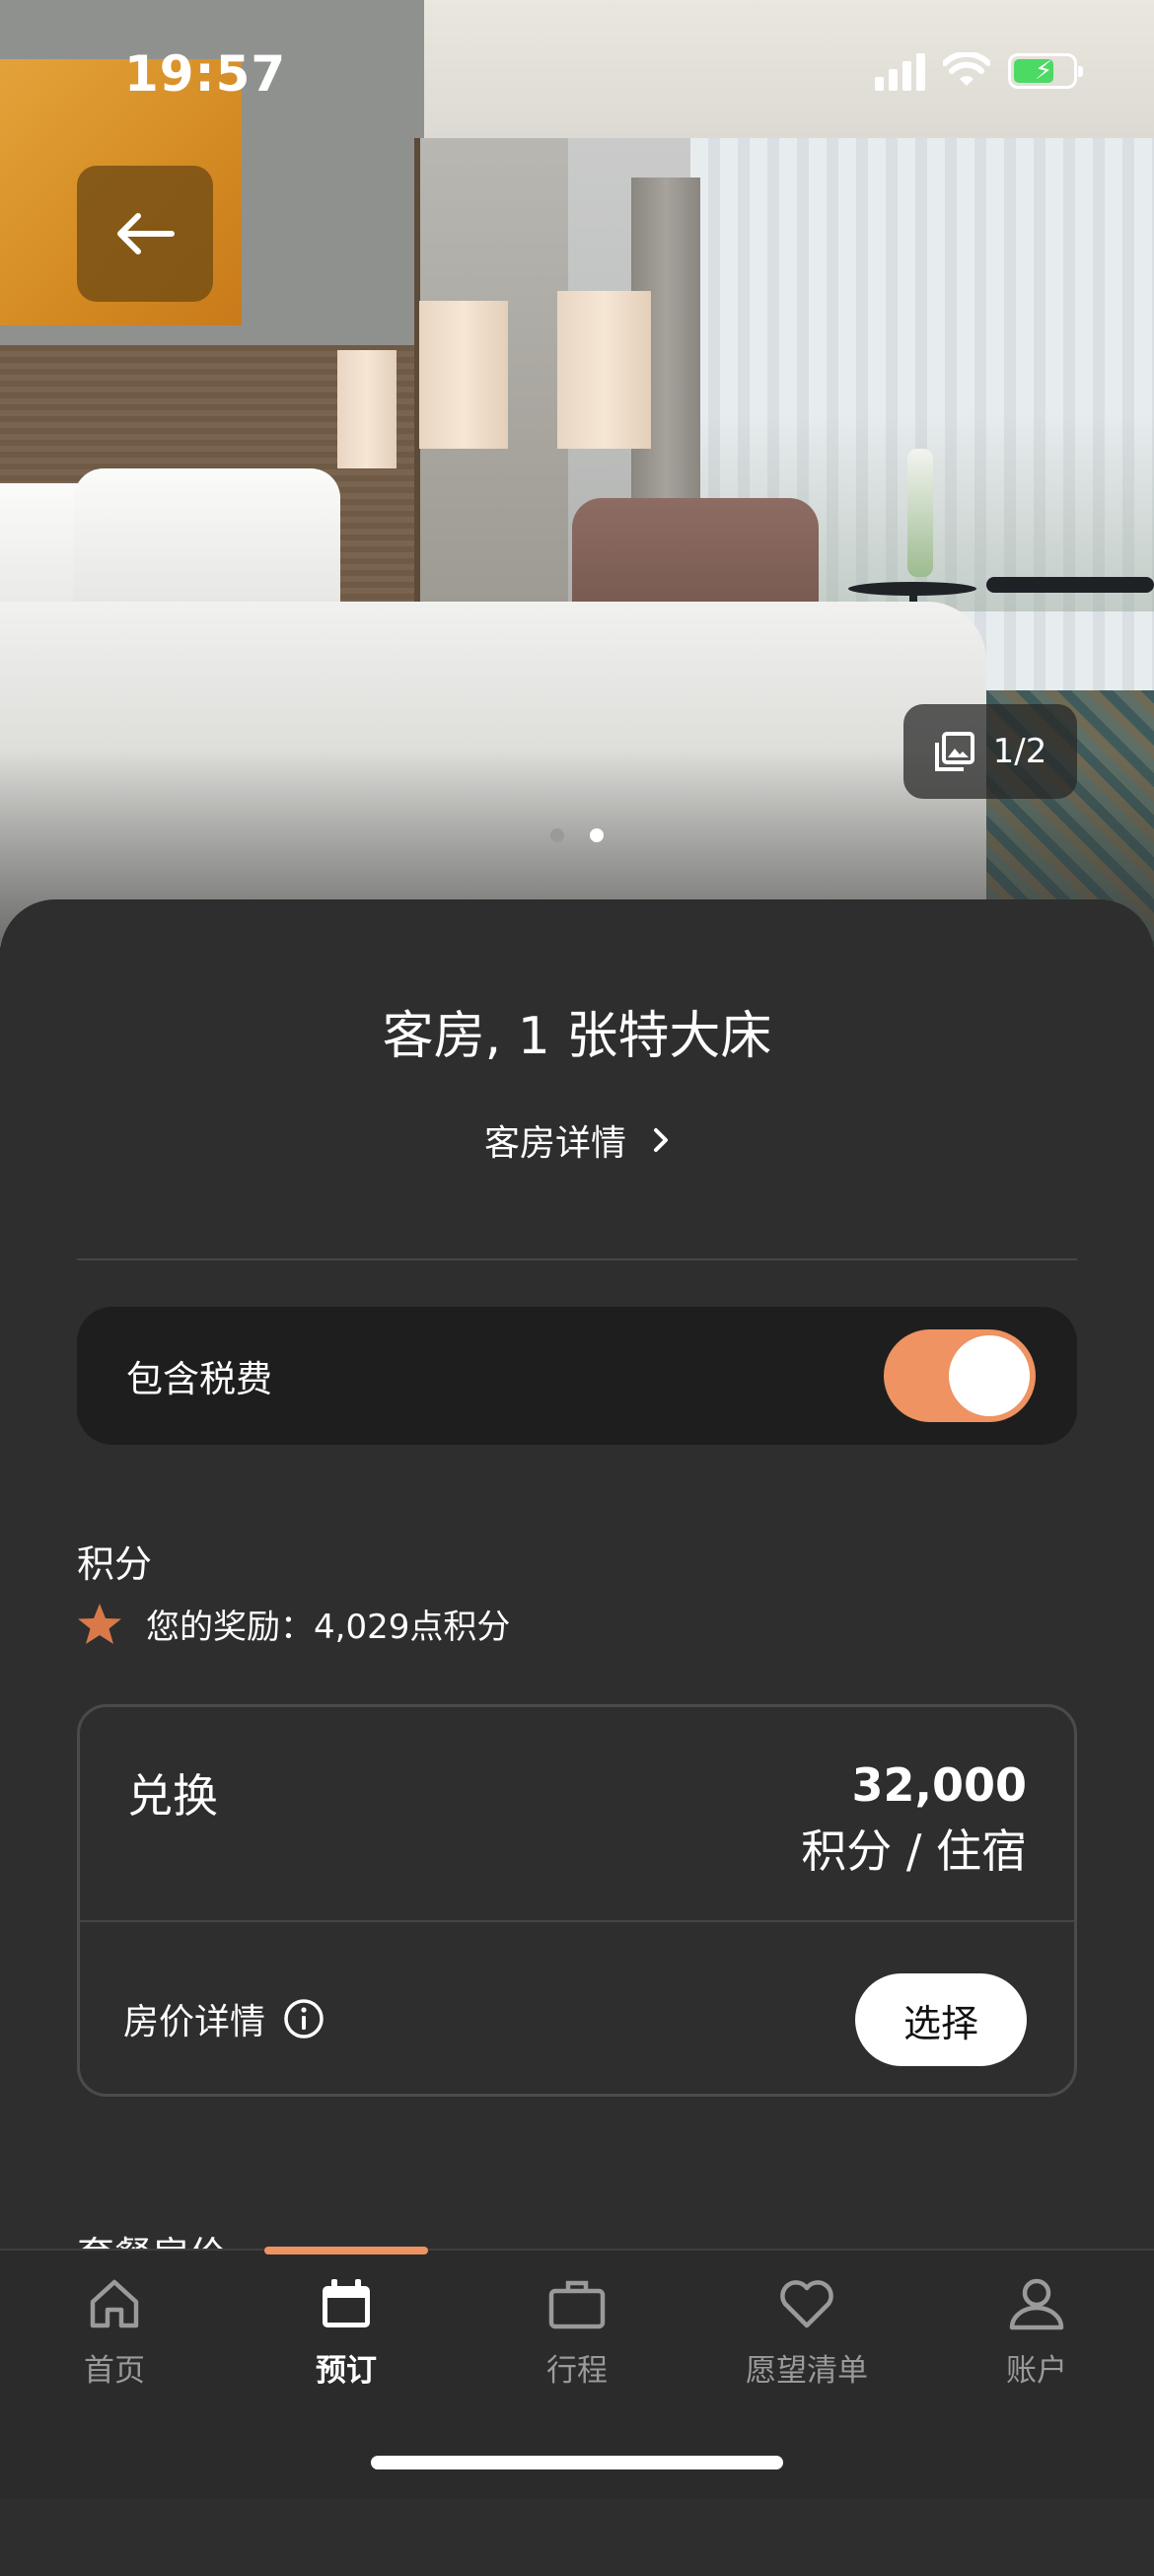 The image size is (1154, 2576). I want to click on rate-details-link: 房价详情, so click(224, 2018).